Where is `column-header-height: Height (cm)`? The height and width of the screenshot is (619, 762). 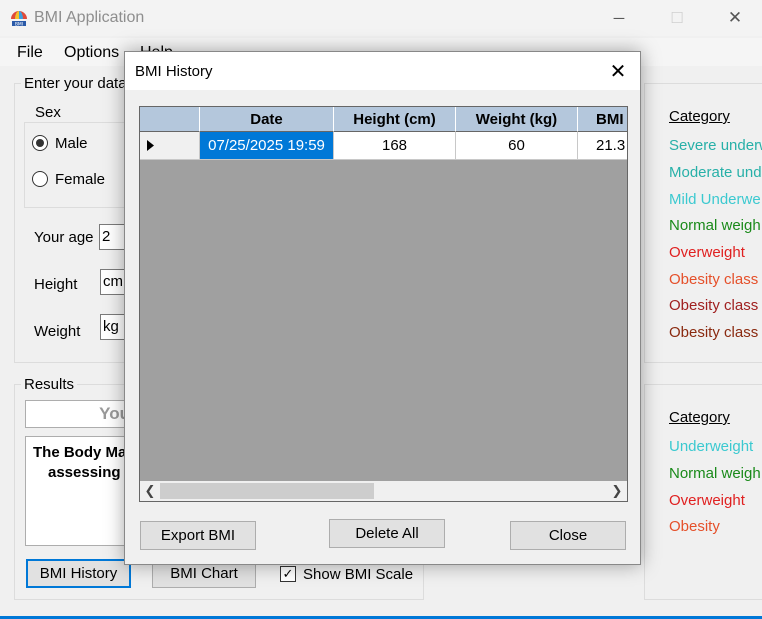
column-header-height: Height (cm) is located at coordinates (395, 119).